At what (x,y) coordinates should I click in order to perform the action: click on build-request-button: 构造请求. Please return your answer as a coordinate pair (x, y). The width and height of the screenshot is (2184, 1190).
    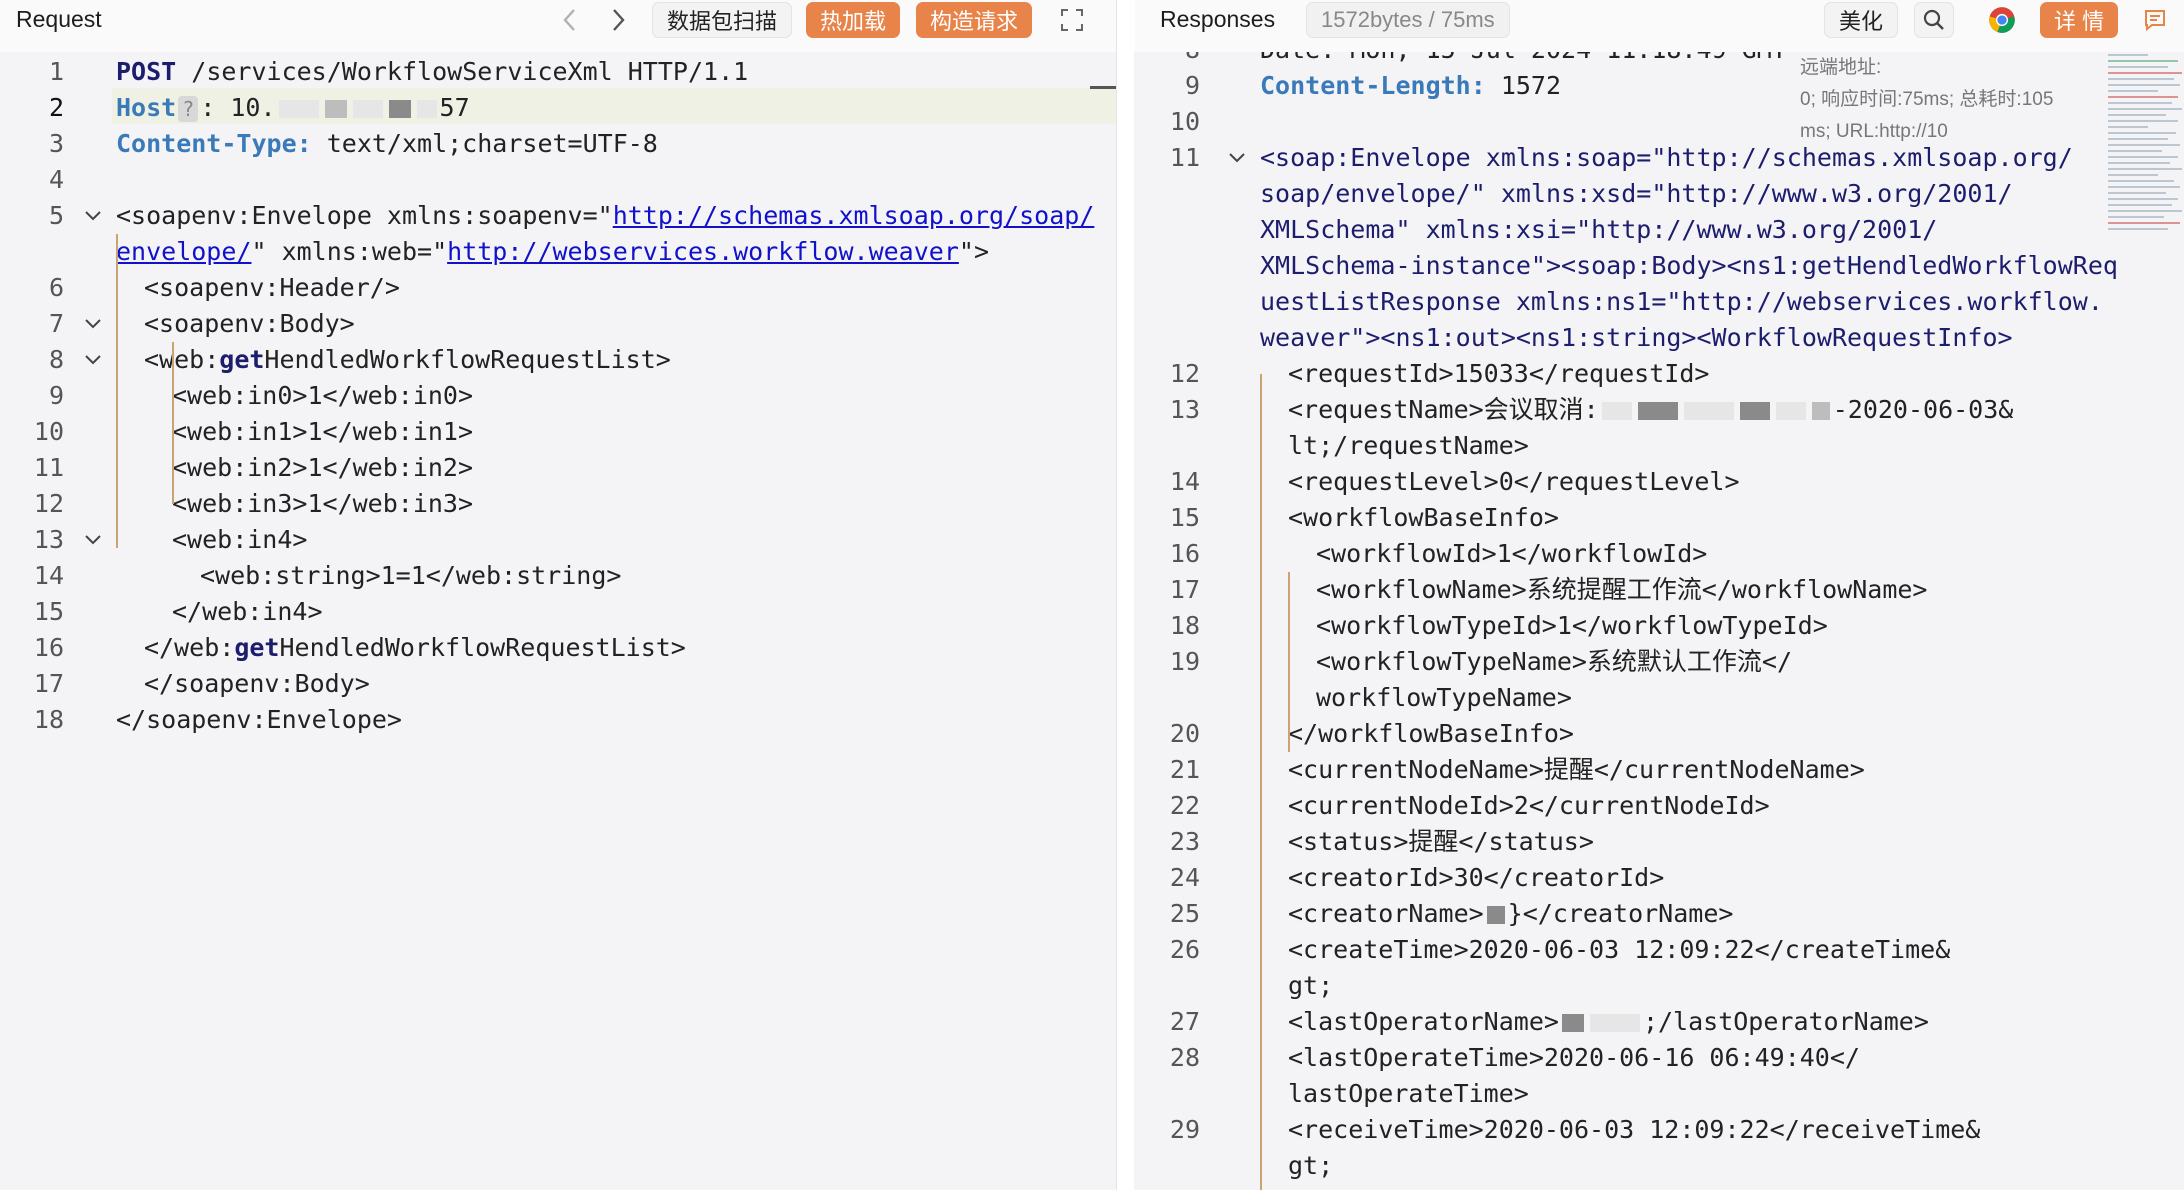
    Looking at the image, I should click on (974, 20).